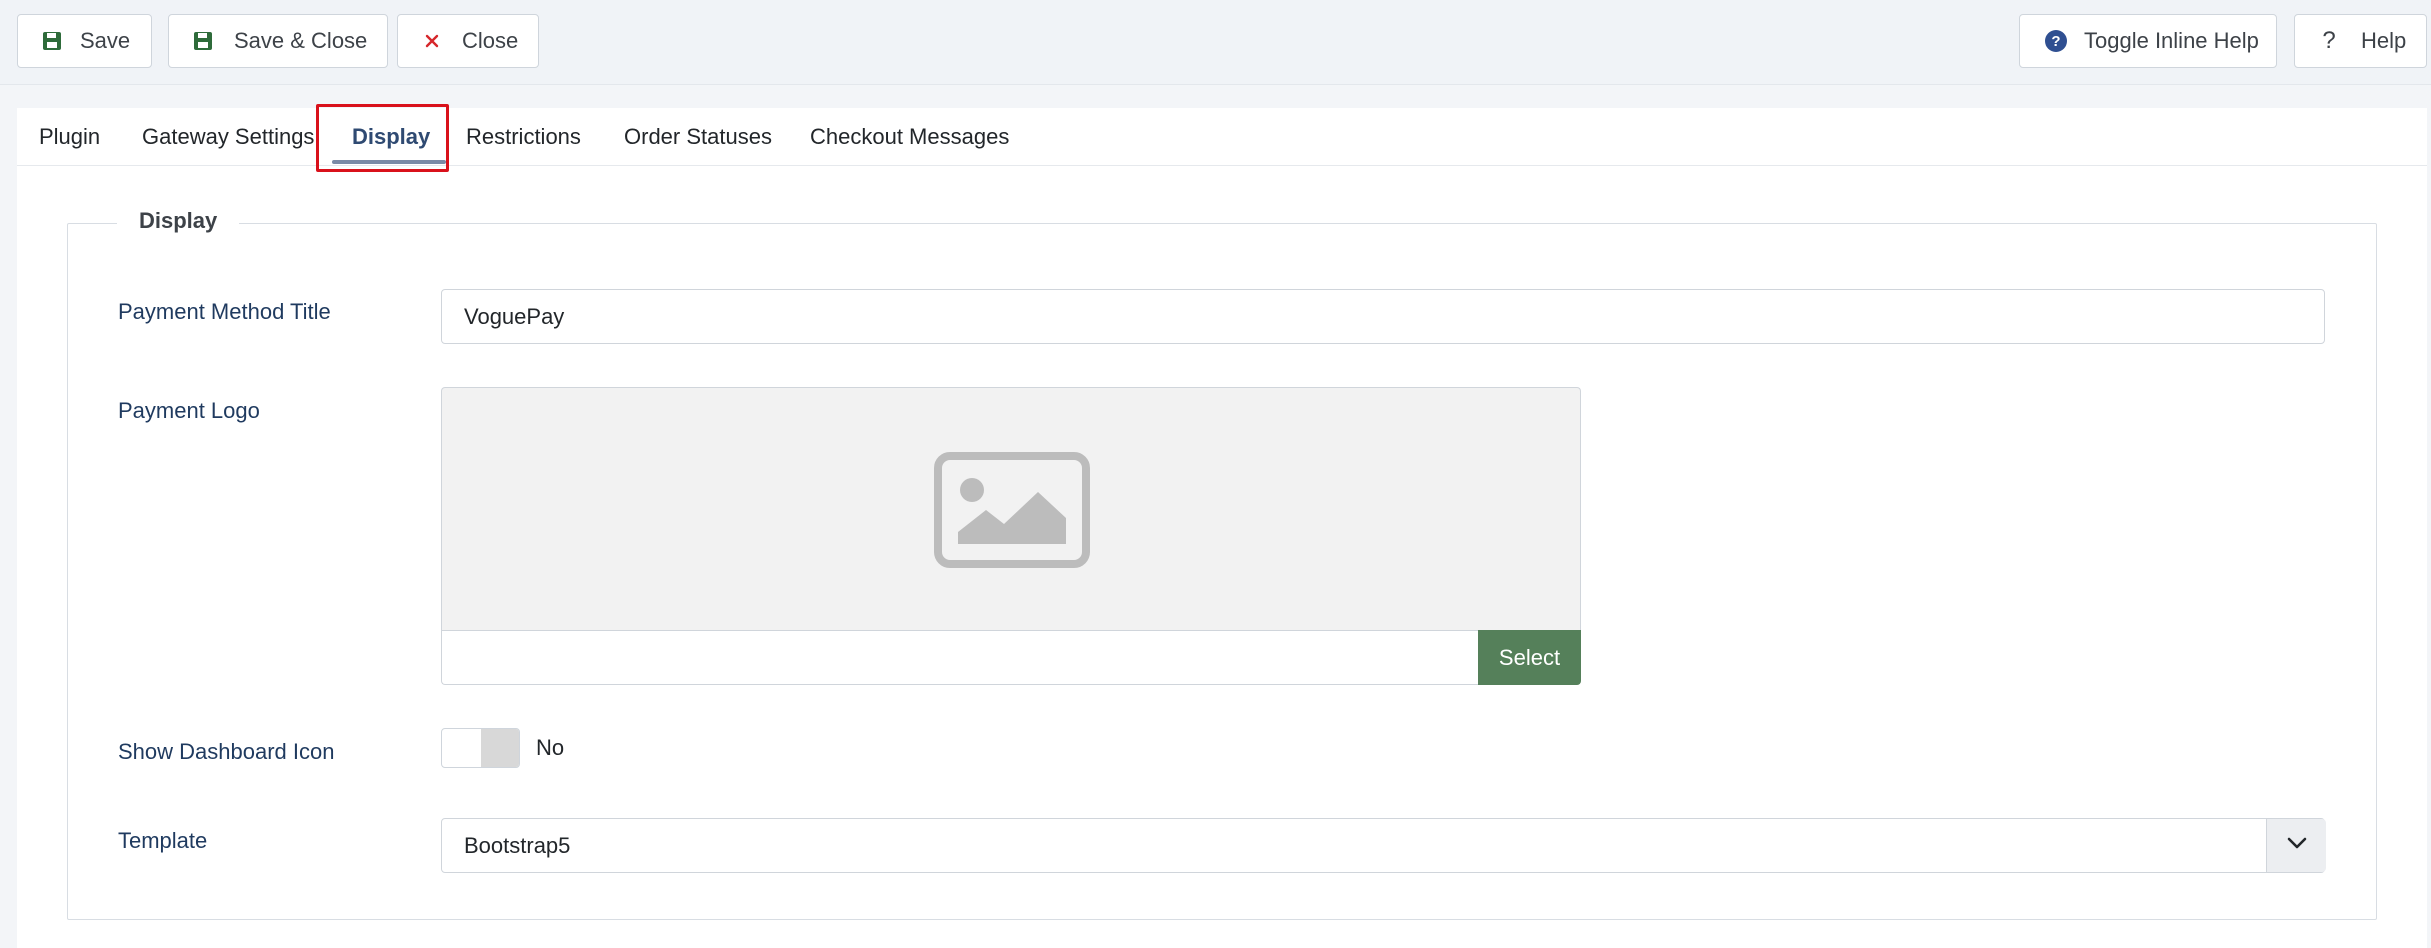 This screenshot has height=948, width=2431. I want to click on toggle-inline-help-button: ? Toggle Inline Help, so click(2148, 41).